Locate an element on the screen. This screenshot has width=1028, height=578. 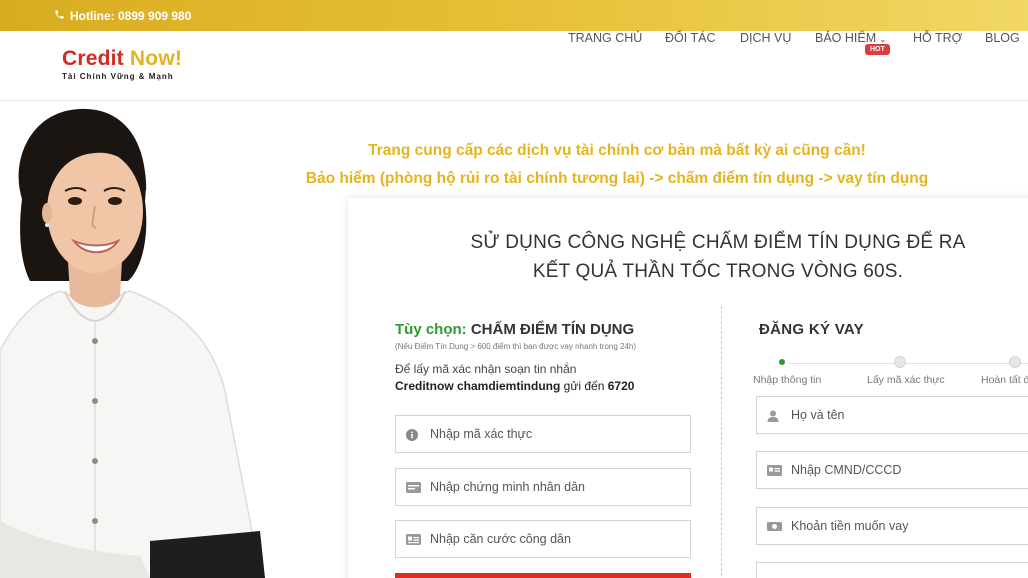
column-divider is located at coordinates (721, 442).